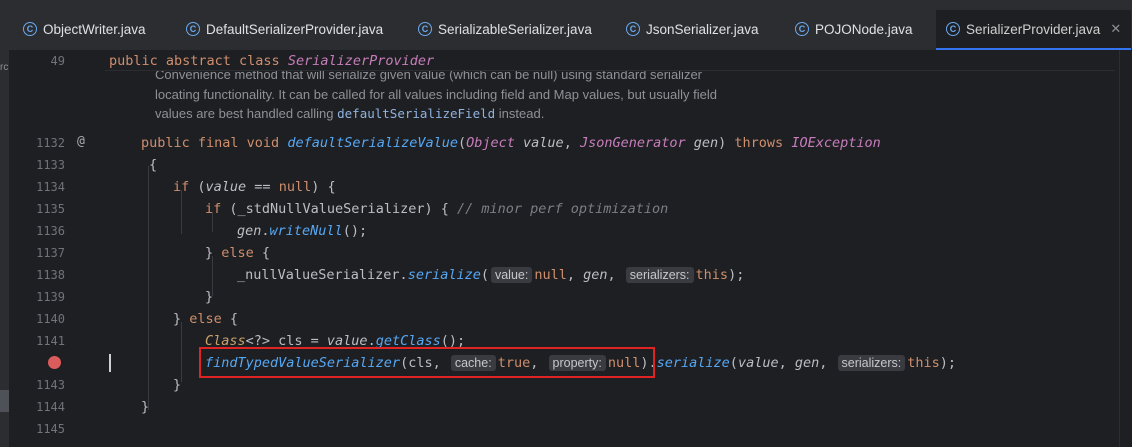 The image size is (1132, 447). Describe the element at coordinates (511, 275) in the screenshot. I see `parameter-hint: value:` at that location.